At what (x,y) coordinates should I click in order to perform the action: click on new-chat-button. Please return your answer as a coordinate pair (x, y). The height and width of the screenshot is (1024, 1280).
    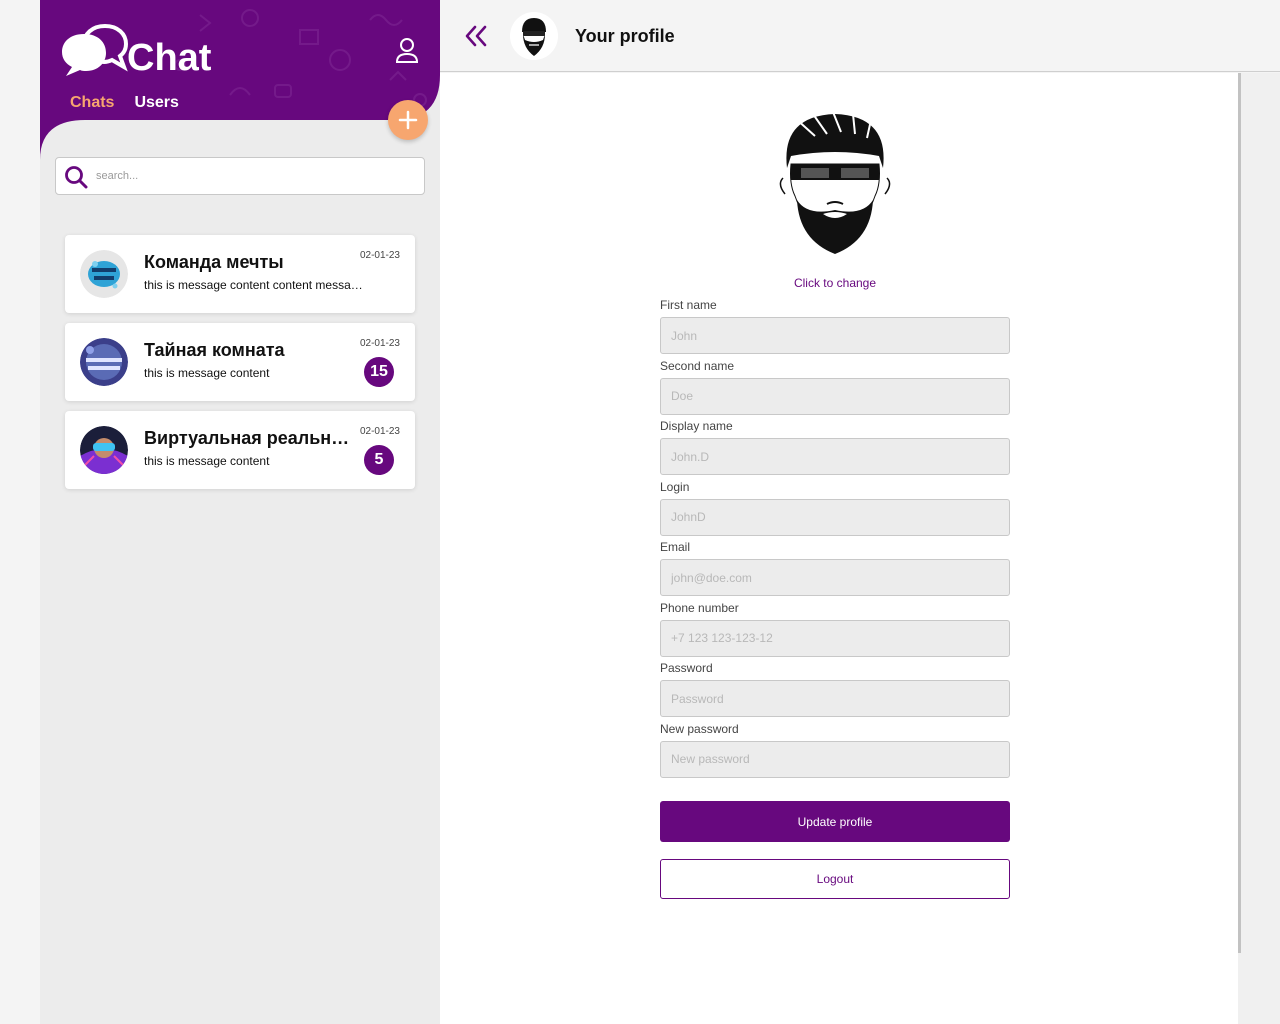
    Looking at the image, I should click on (408, 120).